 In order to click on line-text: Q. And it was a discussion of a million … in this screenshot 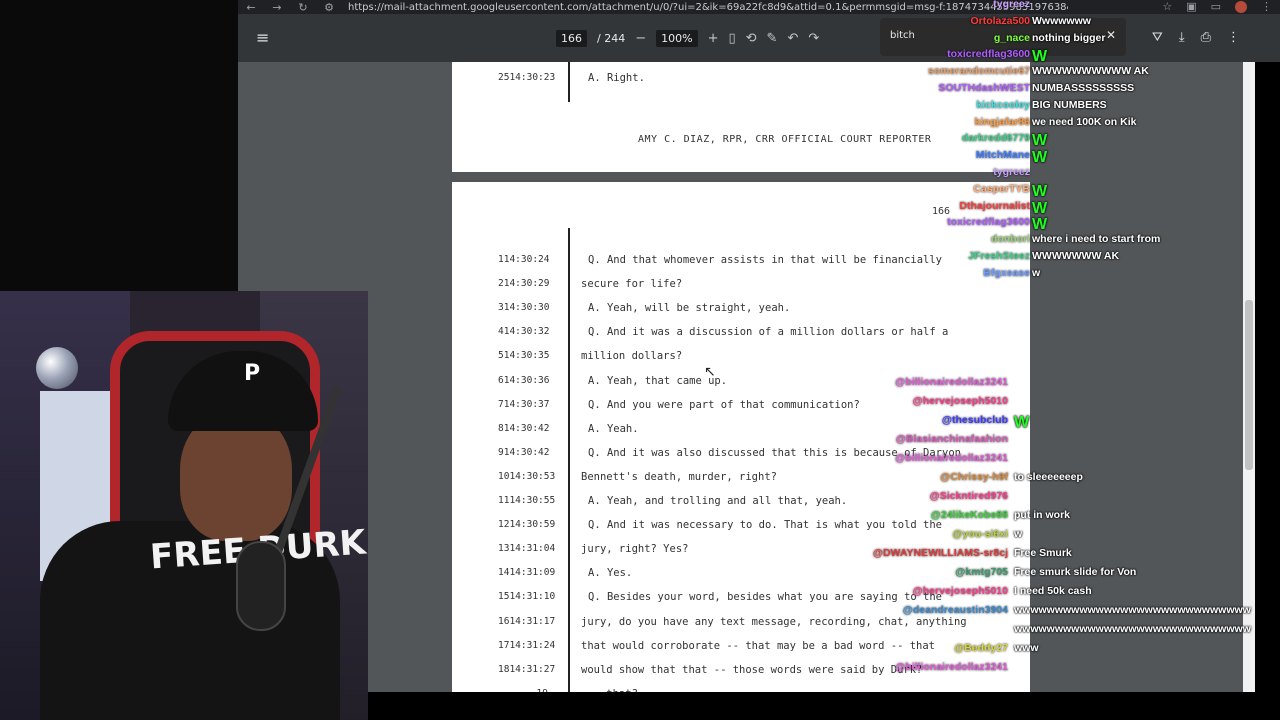, I will do `click(768, 332)`.